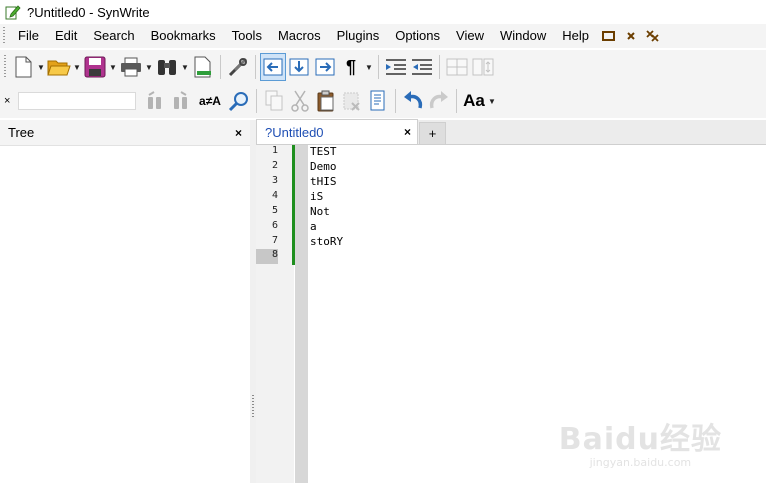 This screenshot has width=766, height=483. What do you see at coordinates (77, 101) in the screenshot?
I see `search-input` at bounding box center [77, 101].